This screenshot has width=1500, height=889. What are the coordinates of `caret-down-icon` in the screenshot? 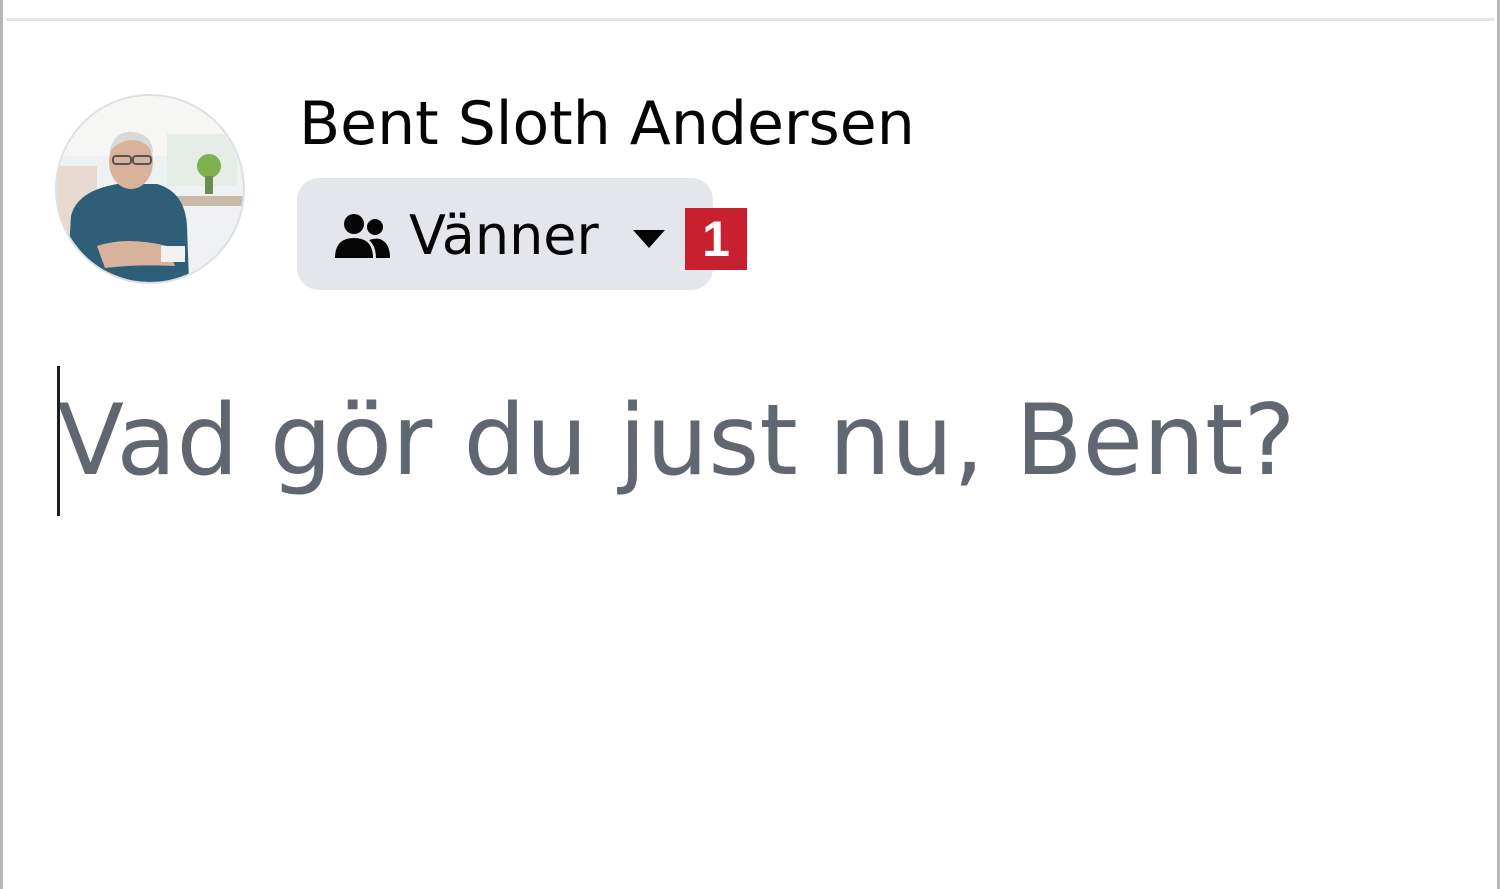 It's located at (649, 239).